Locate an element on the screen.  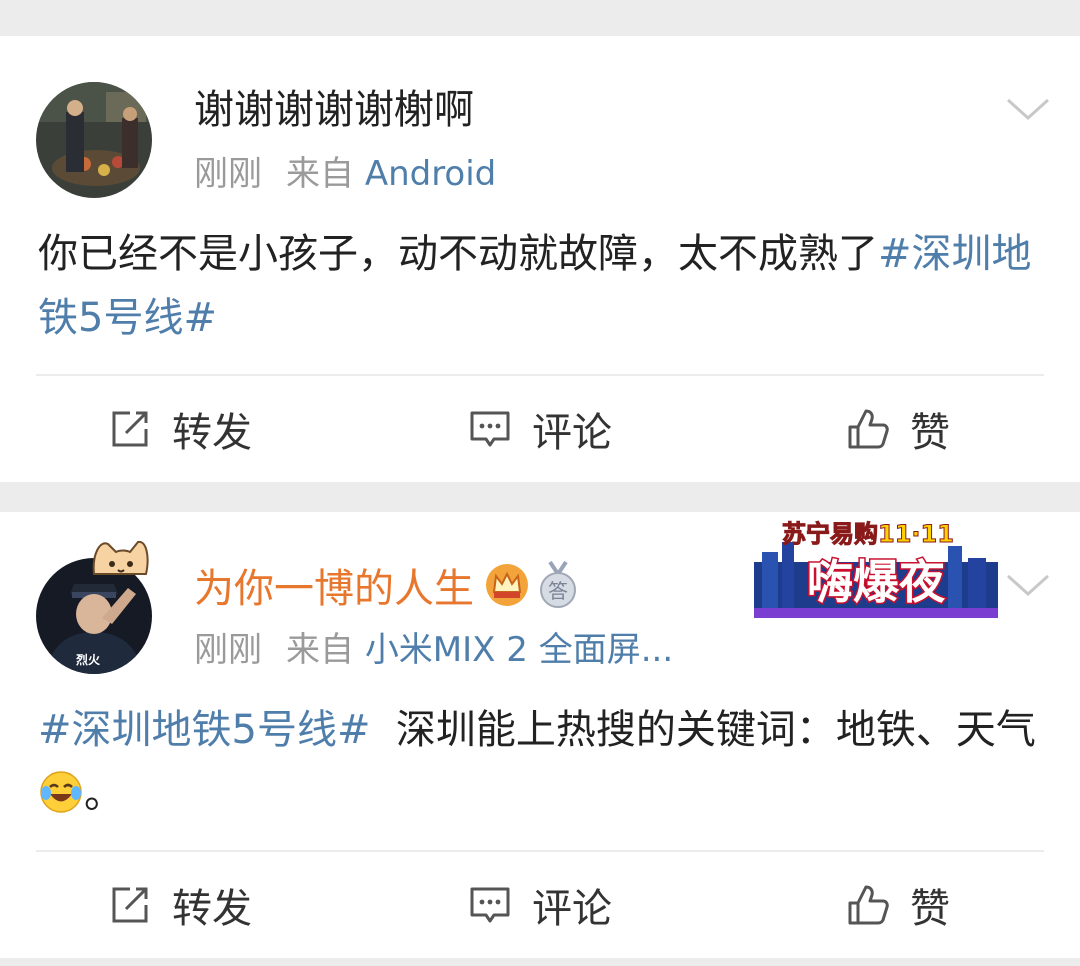
promo-line2: 嗨爆夜 is located at coordinates (876, 582).